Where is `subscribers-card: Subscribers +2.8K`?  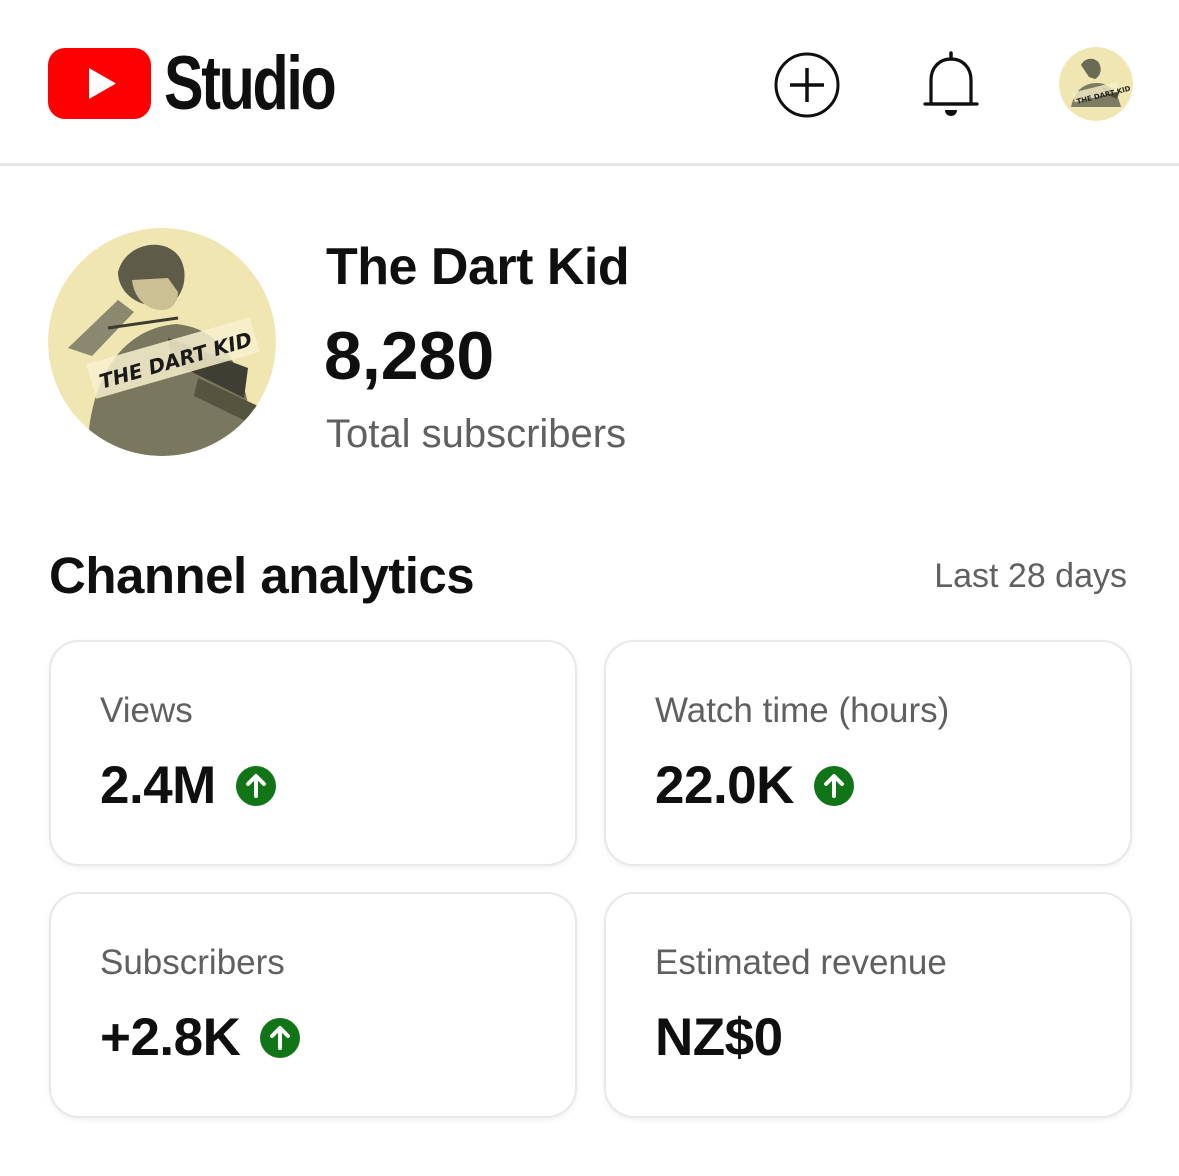
subscribers-card: Subscribers +2.8K is located at coordinates (313, 1005).